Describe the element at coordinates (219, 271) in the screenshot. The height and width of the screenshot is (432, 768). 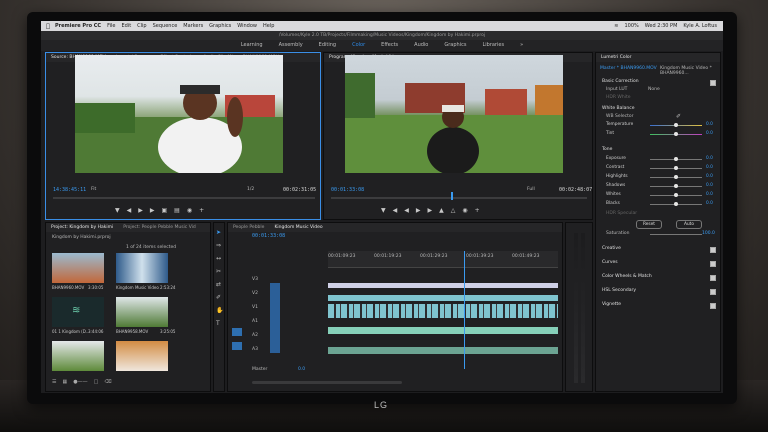
I see `razor-tool-icon: ✂` at that location.